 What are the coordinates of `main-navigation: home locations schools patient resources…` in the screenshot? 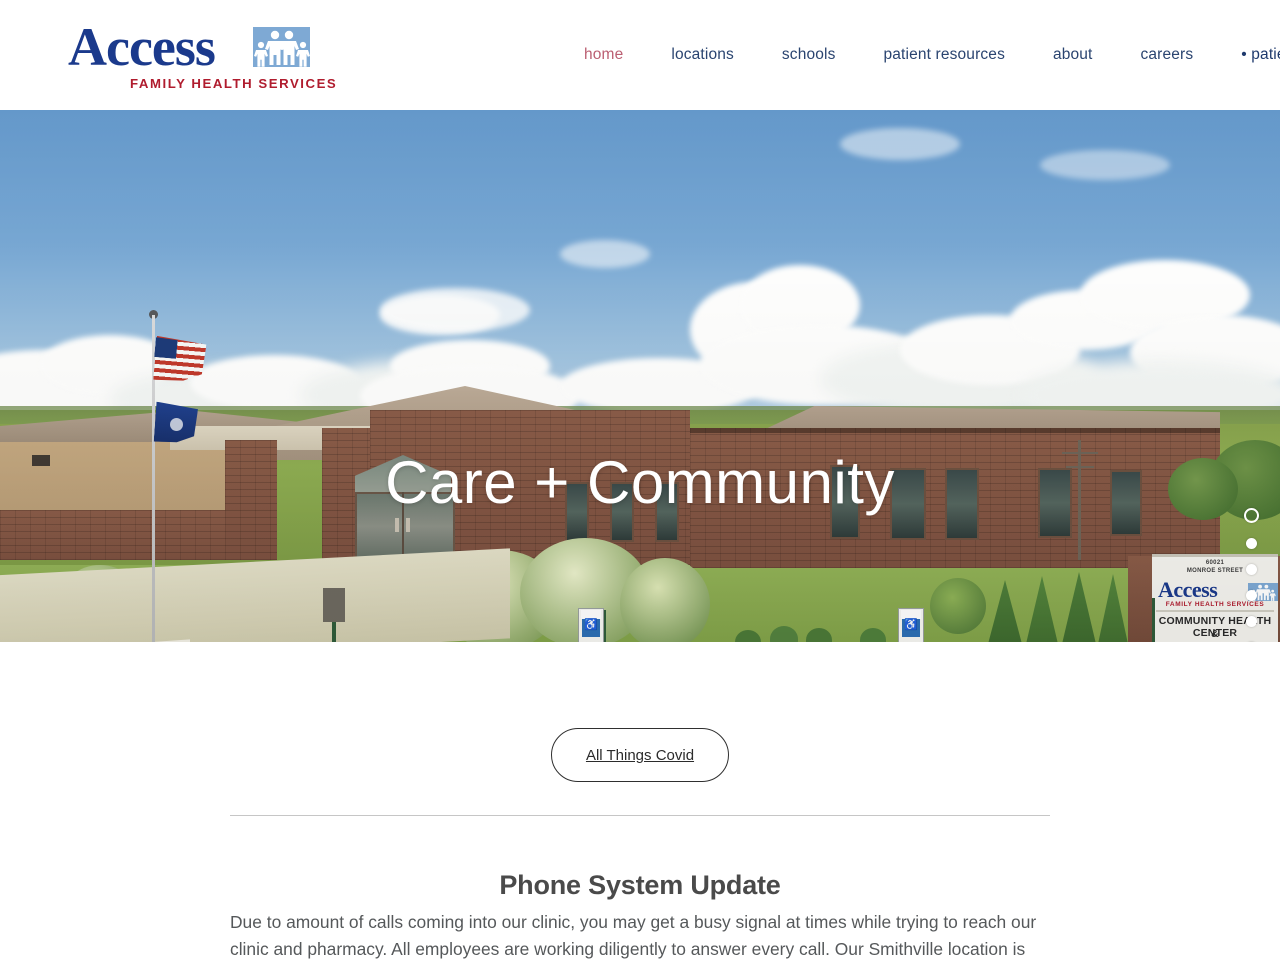 It's located at (920, 55).